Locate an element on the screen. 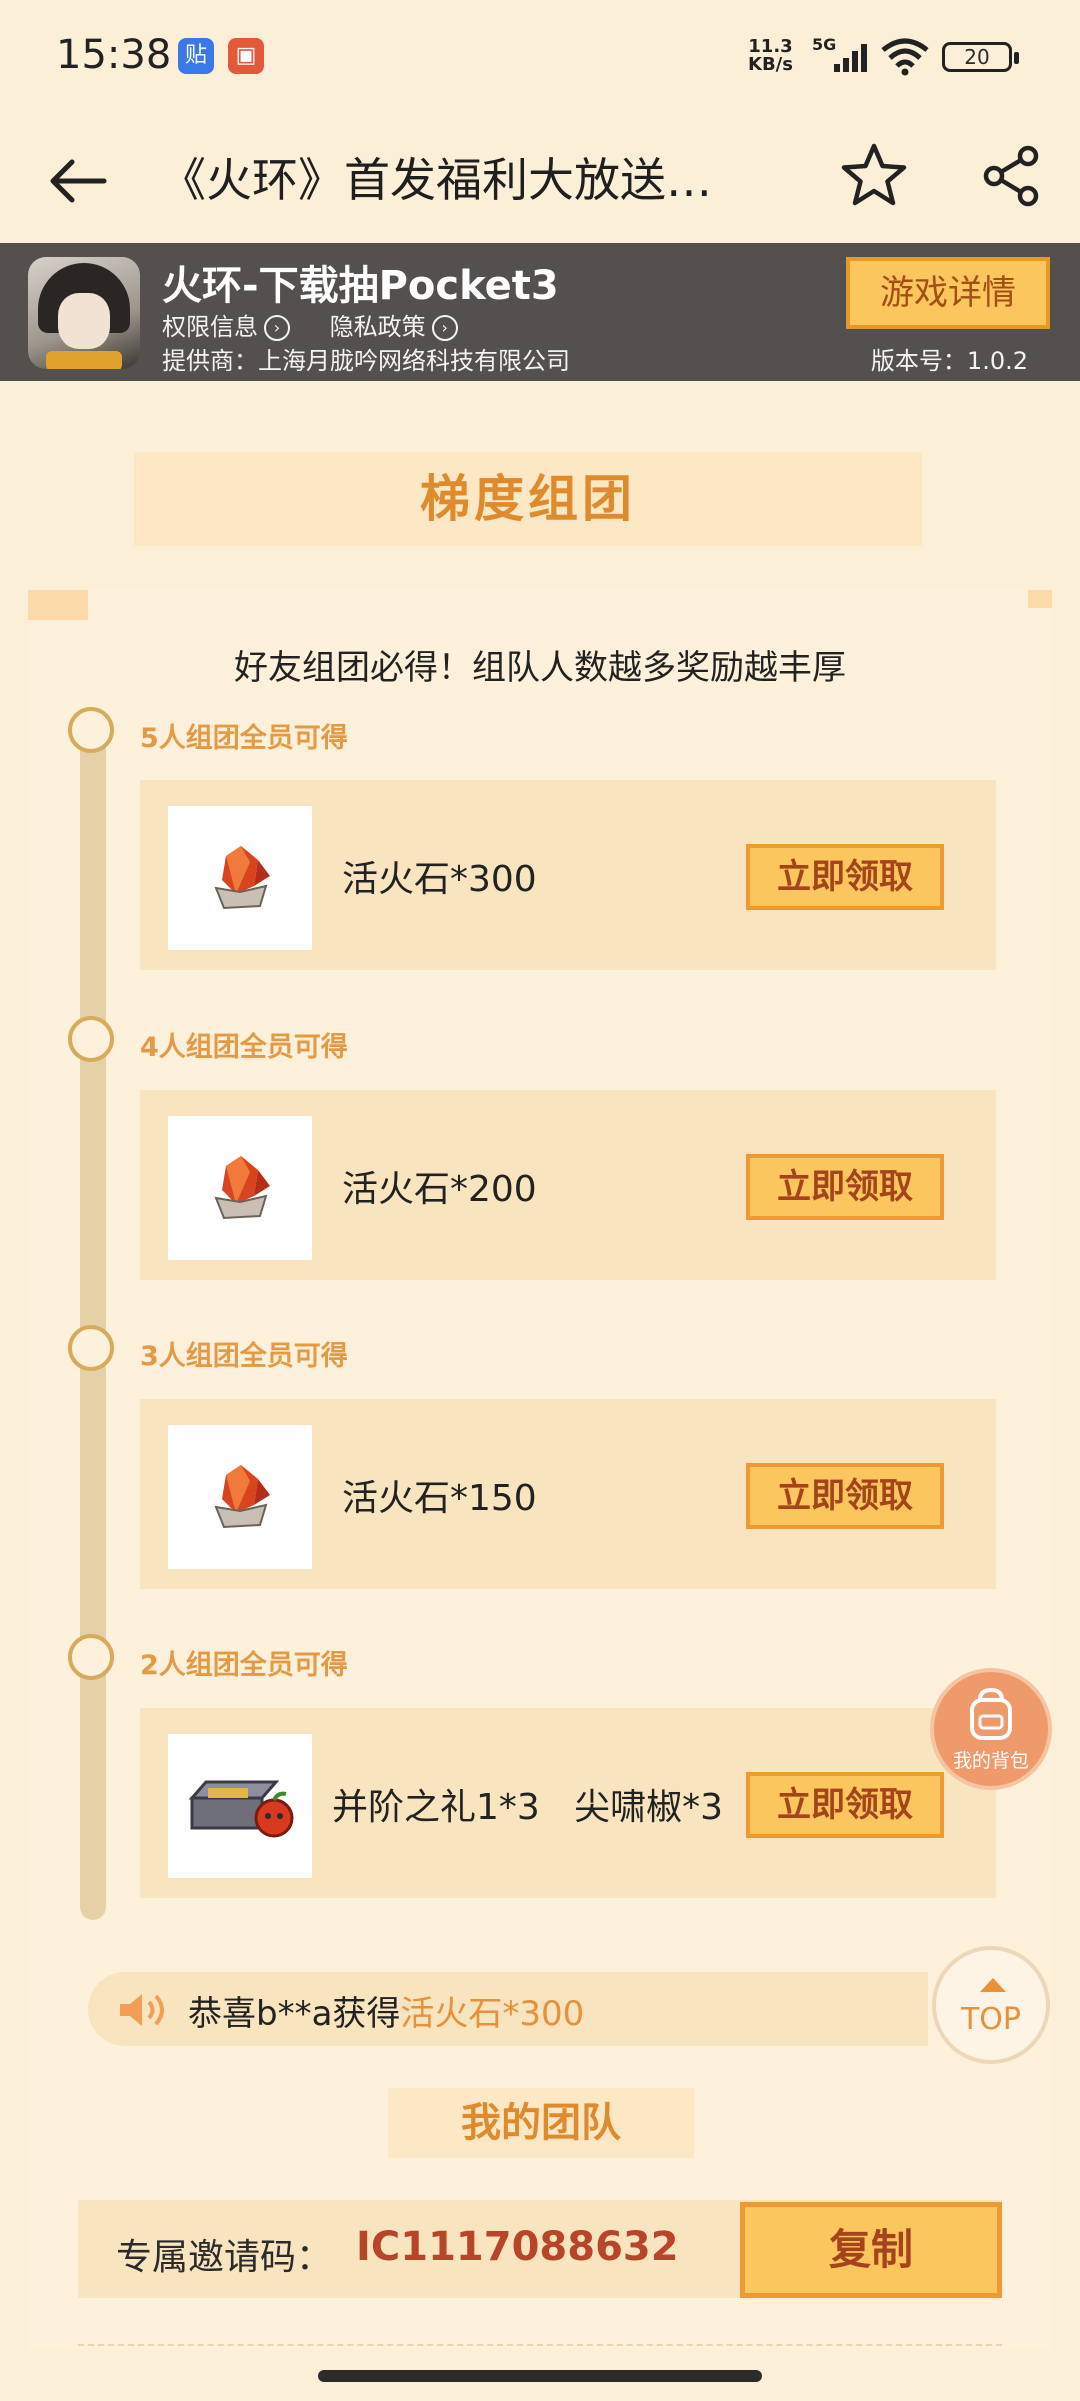  version-text: 版本号：1.0.2 is located at coordinates (949, 361).